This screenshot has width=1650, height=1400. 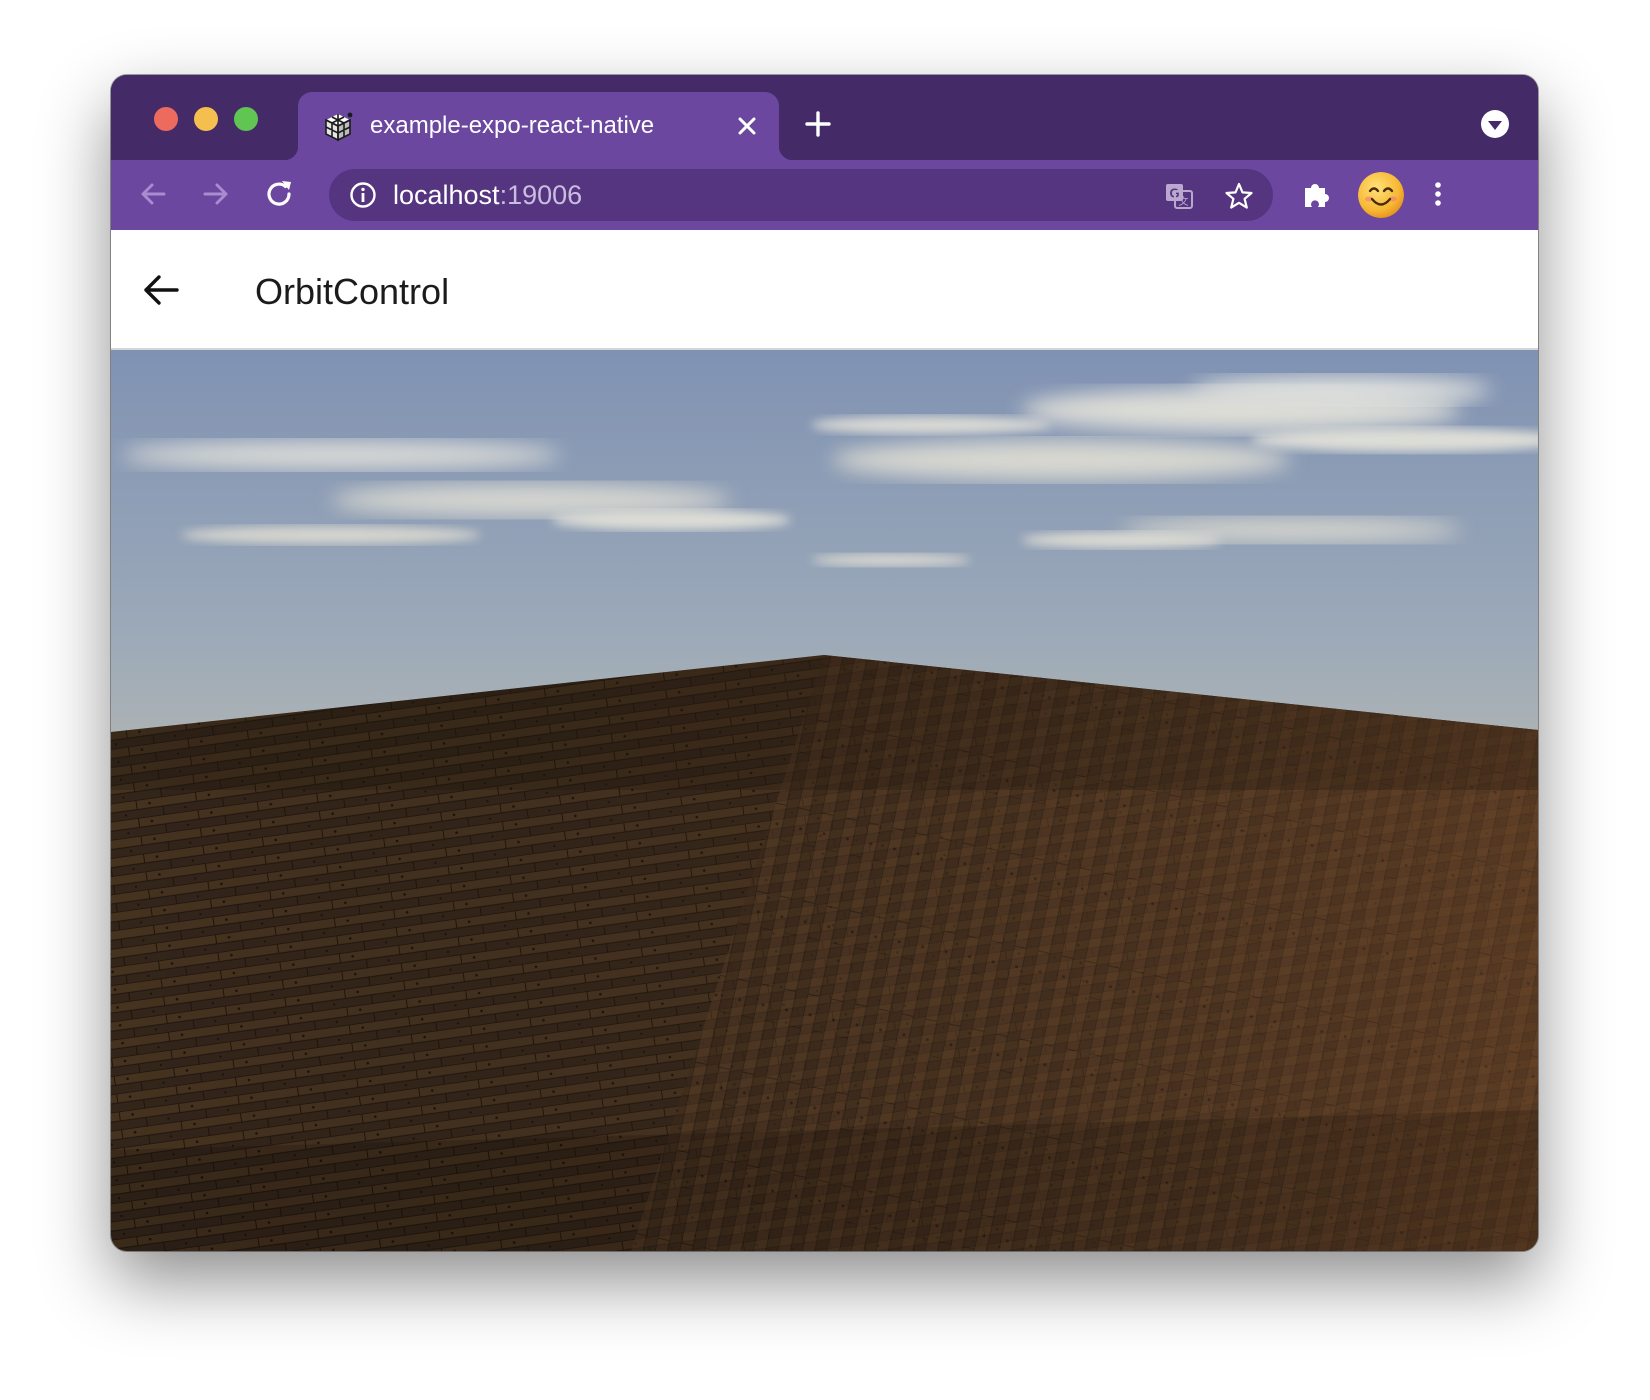 What do you see at coordinates (1316, 194) in the screenshot?
I see `puzzle-icon` at bounding box center [1316, 194].